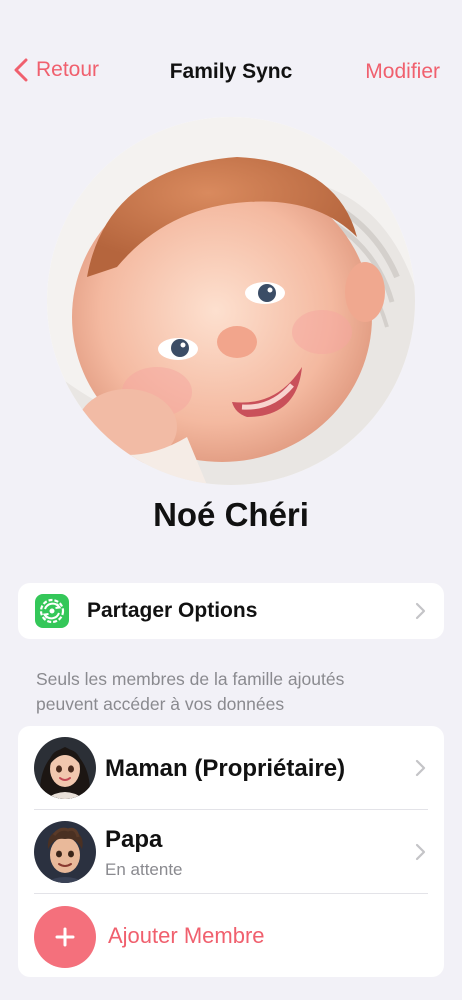 The image size is (462, 1000). Describe the element at coordinates (225, 768) in the screenshot. I see `member-name: Maman (Propriétaire)` at that location.